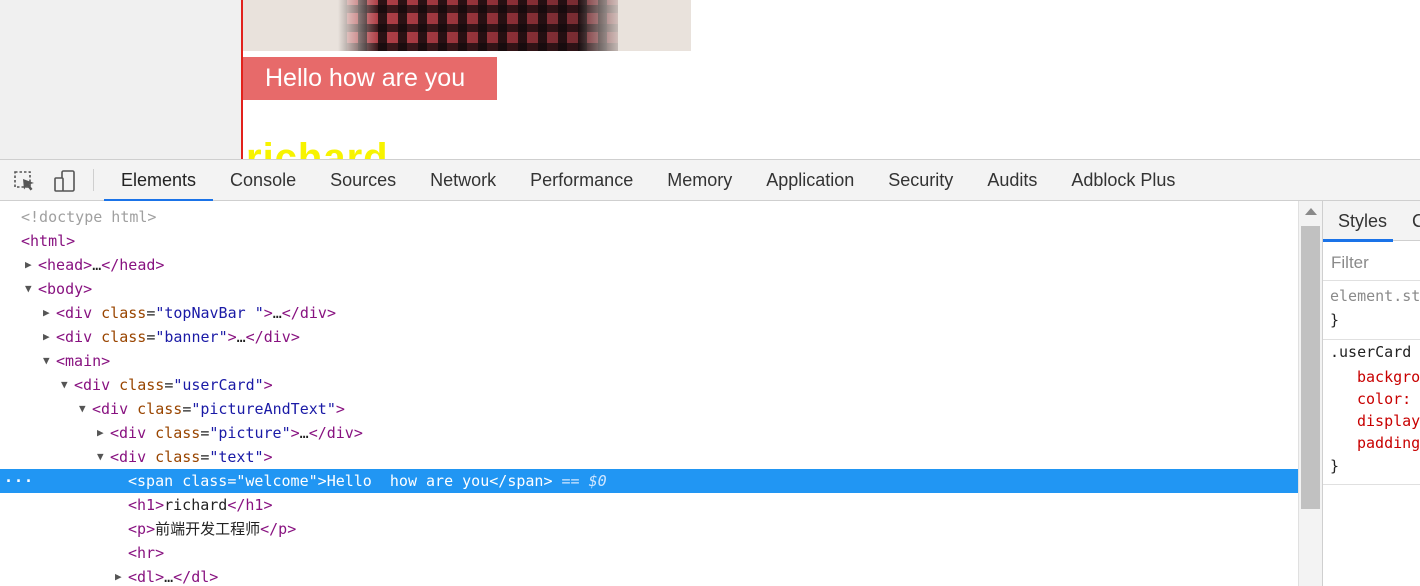  What do you see at coordinates (218, 385) in the screenshot?
I see `attr-value: userCard` at bounding box center [218, 385].